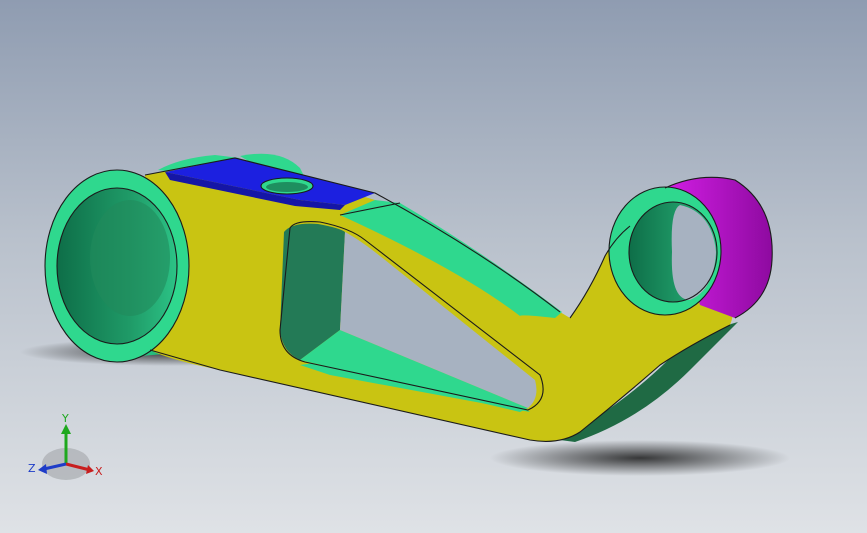 Image resolution: width=867 pixels, height=533 pixels. I want to click on reference-triad: Y X Z, so click(65, 446).